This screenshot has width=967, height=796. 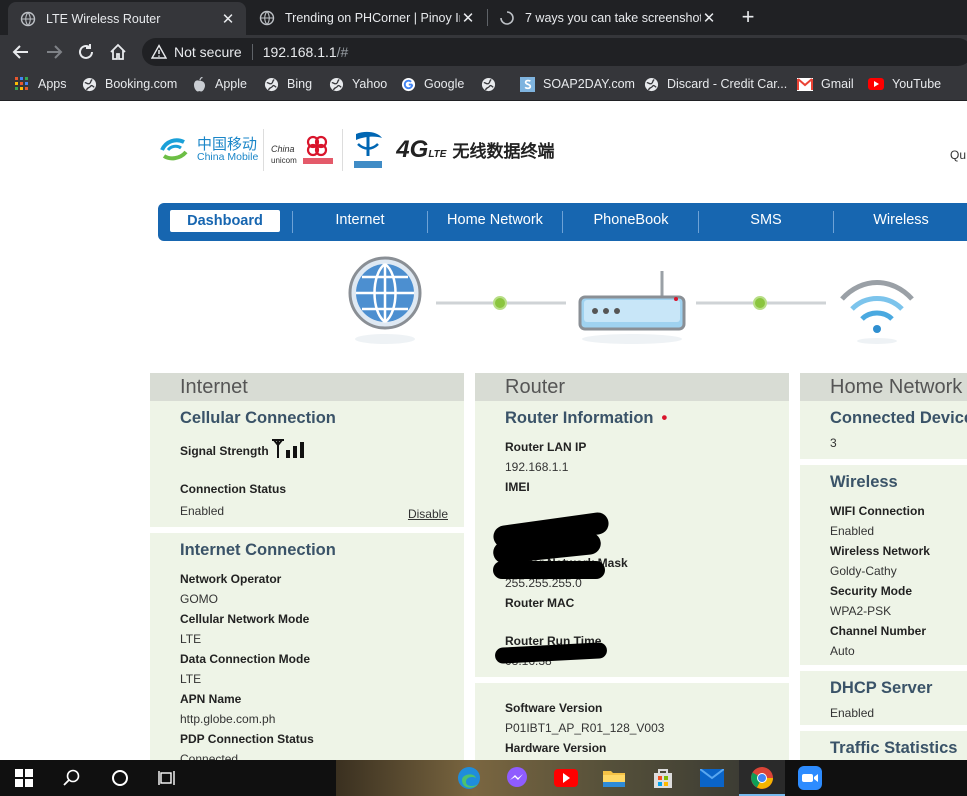 What do you see at coordinates (224, 451) in the screenshot?
I see `signal-strength-label: Signal Strength` at bounding box center [224, 451].